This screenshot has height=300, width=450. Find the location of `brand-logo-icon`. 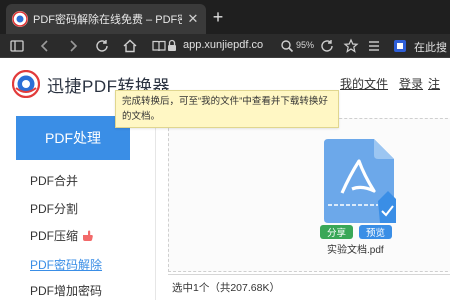

brand-logo-icon is located at coordinates (26, 84).